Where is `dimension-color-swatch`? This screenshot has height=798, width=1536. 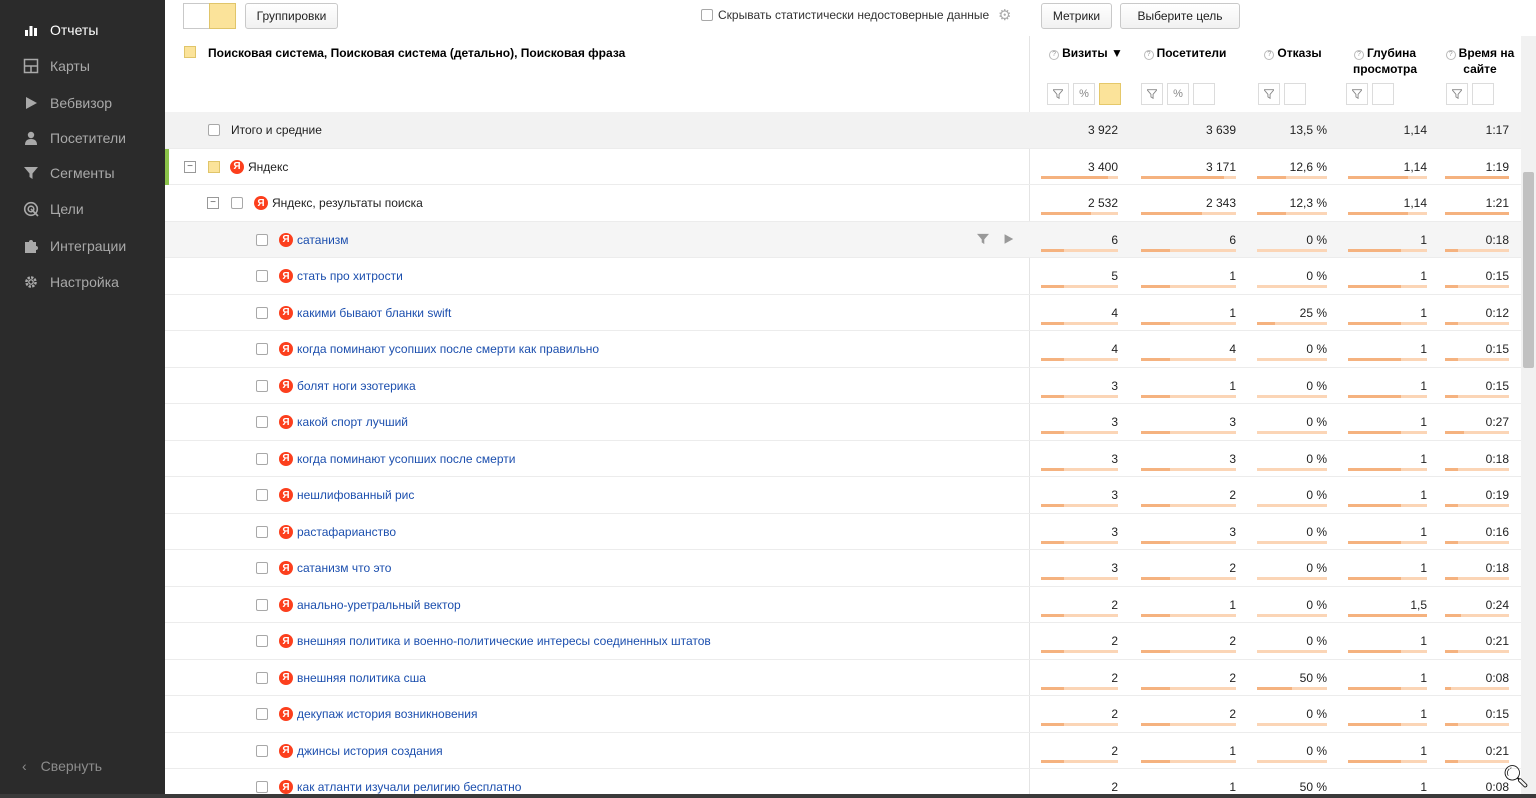
dimension-color-swatch is located at coordinates (190, 52).